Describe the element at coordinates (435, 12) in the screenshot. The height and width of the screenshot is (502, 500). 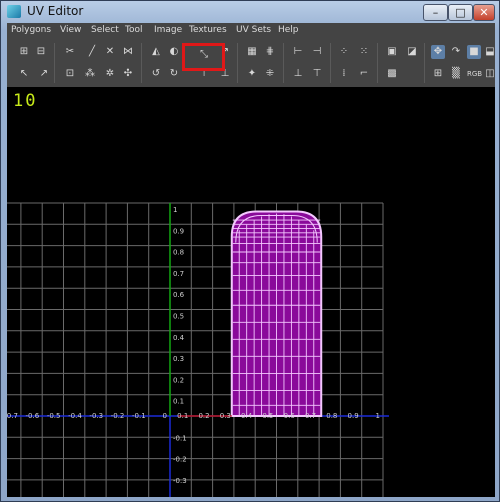
I see `minimize-button: –` at that location.